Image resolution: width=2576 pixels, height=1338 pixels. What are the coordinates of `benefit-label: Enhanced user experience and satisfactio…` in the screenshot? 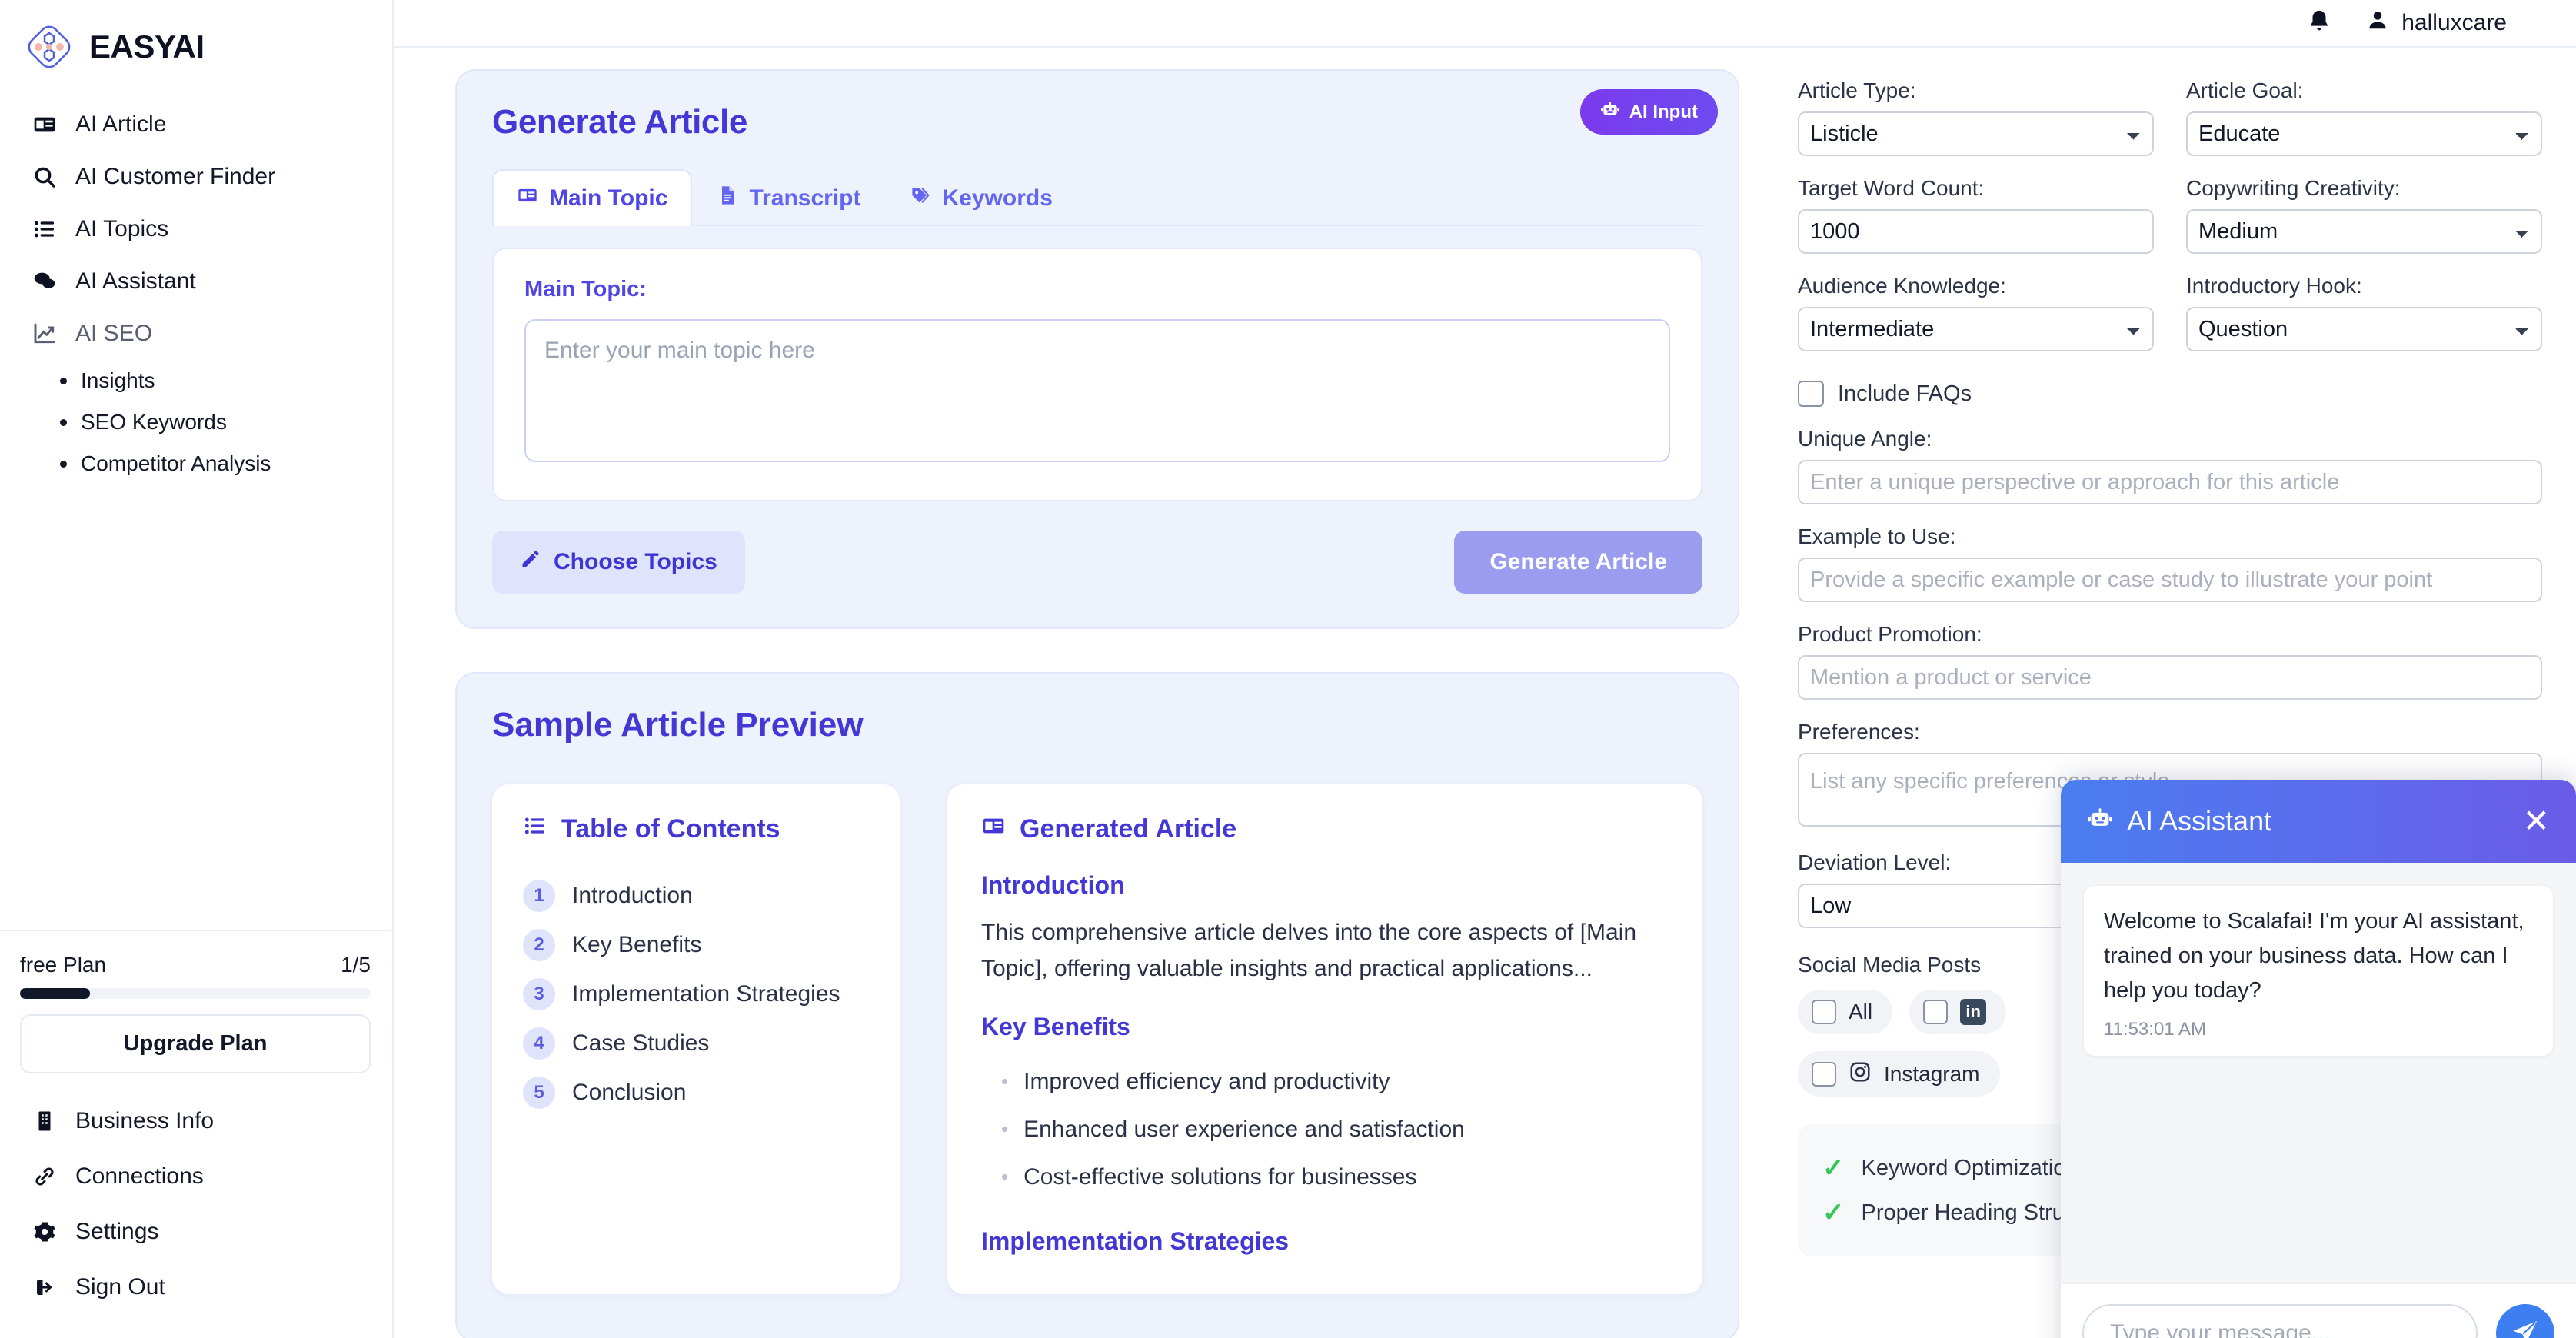 It's located at (1244, 1129).